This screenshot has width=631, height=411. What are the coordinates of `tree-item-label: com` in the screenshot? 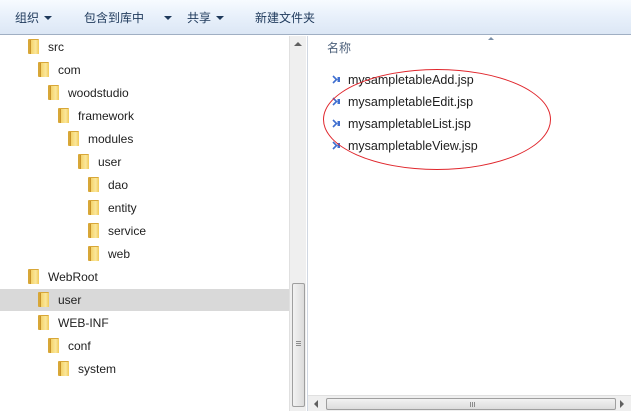 It's located at (69, 70).